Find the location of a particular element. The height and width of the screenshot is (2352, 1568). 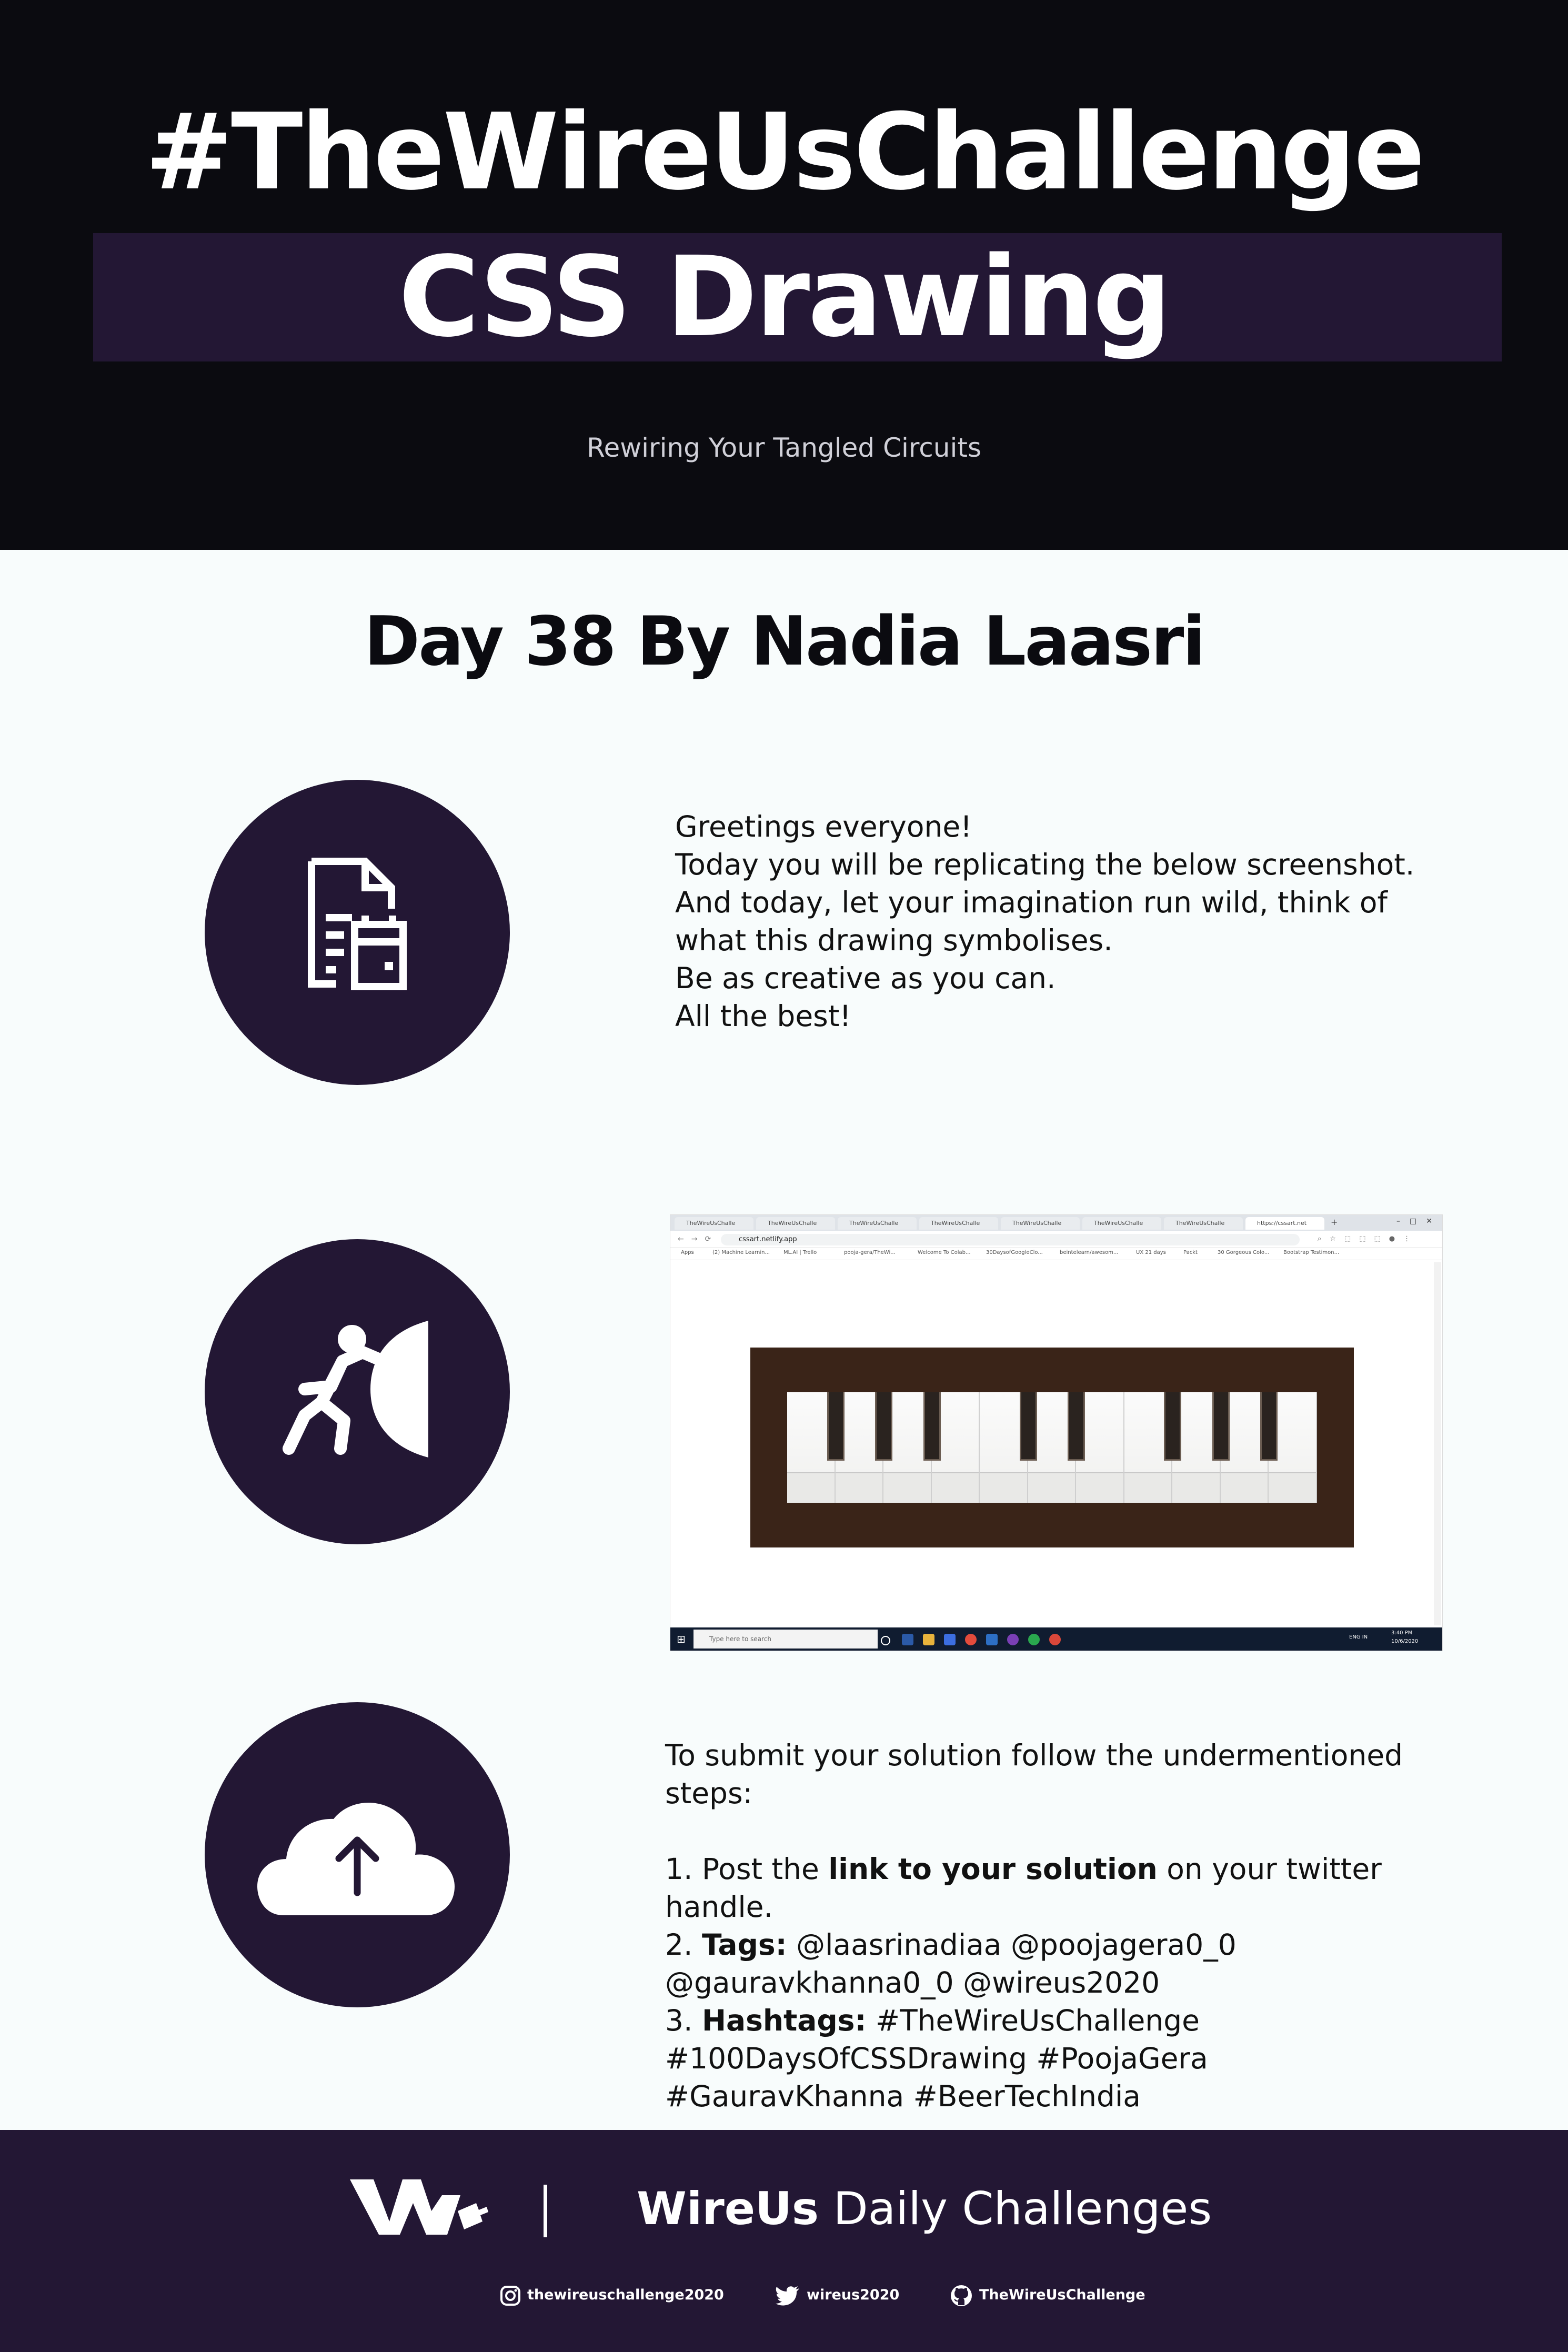

tray-time: 3:40 PM is located at coordinates (1402, 1633).